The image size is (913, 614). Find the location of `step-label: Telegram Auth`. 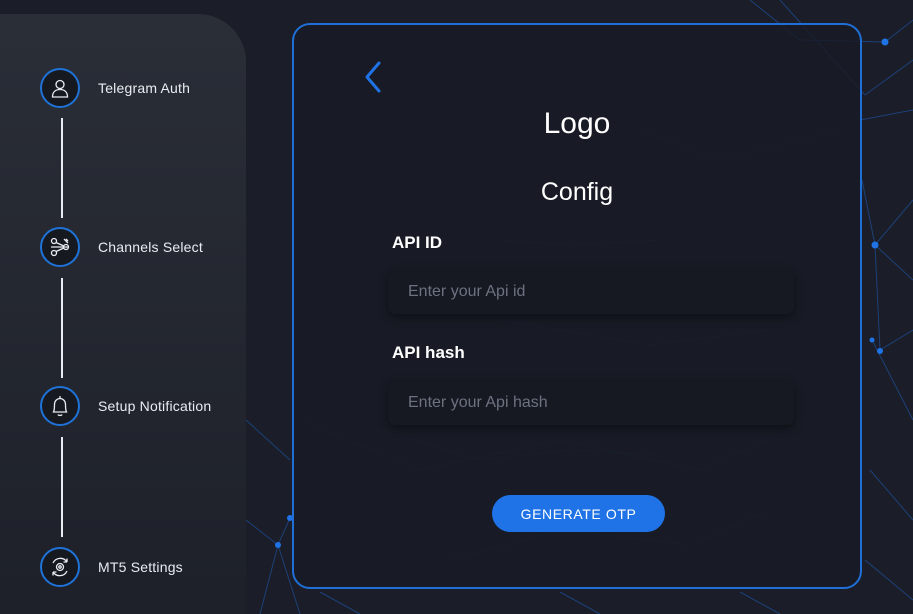

step-label: Telegram Auth is located at coordinates (144, 88).